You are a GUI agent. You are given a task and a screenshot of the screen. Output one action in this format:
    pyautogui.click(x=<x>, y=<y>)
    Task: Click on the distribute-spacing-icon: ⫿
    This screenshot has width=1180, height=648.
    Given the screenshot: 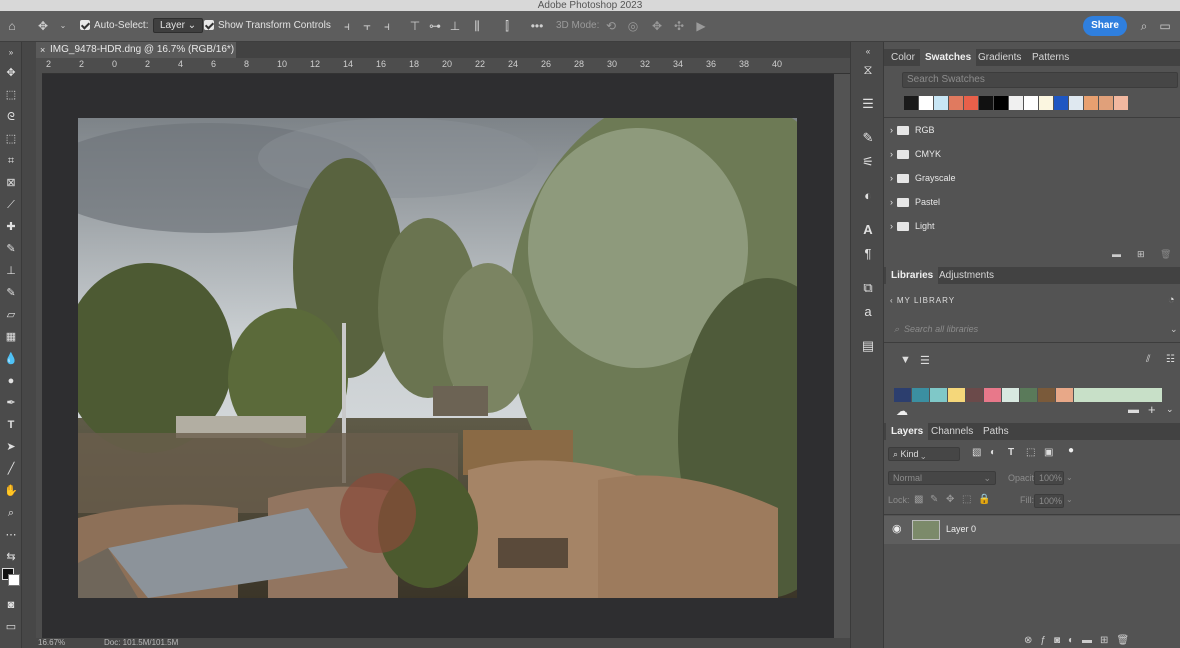 What is the action you would take?
    pyautogui.click(x=507, y=26)
    